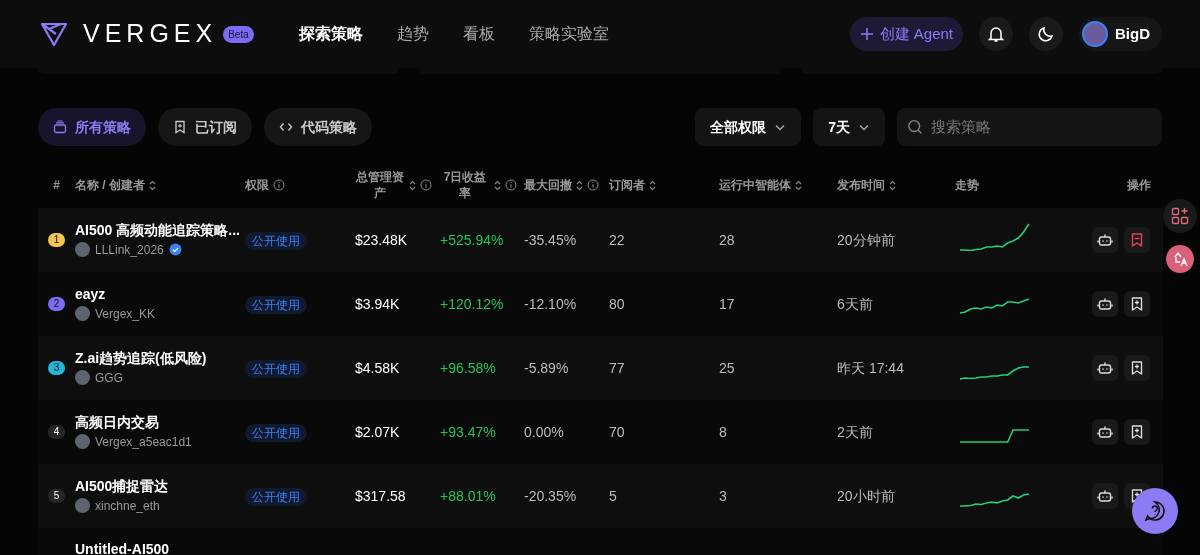 The height and width of the screenshot is (555, 1200). What do you see at coordinates (727, 368) in the screenshot?
I see `table-cell-text: 25` at bounding box center [727, 368].